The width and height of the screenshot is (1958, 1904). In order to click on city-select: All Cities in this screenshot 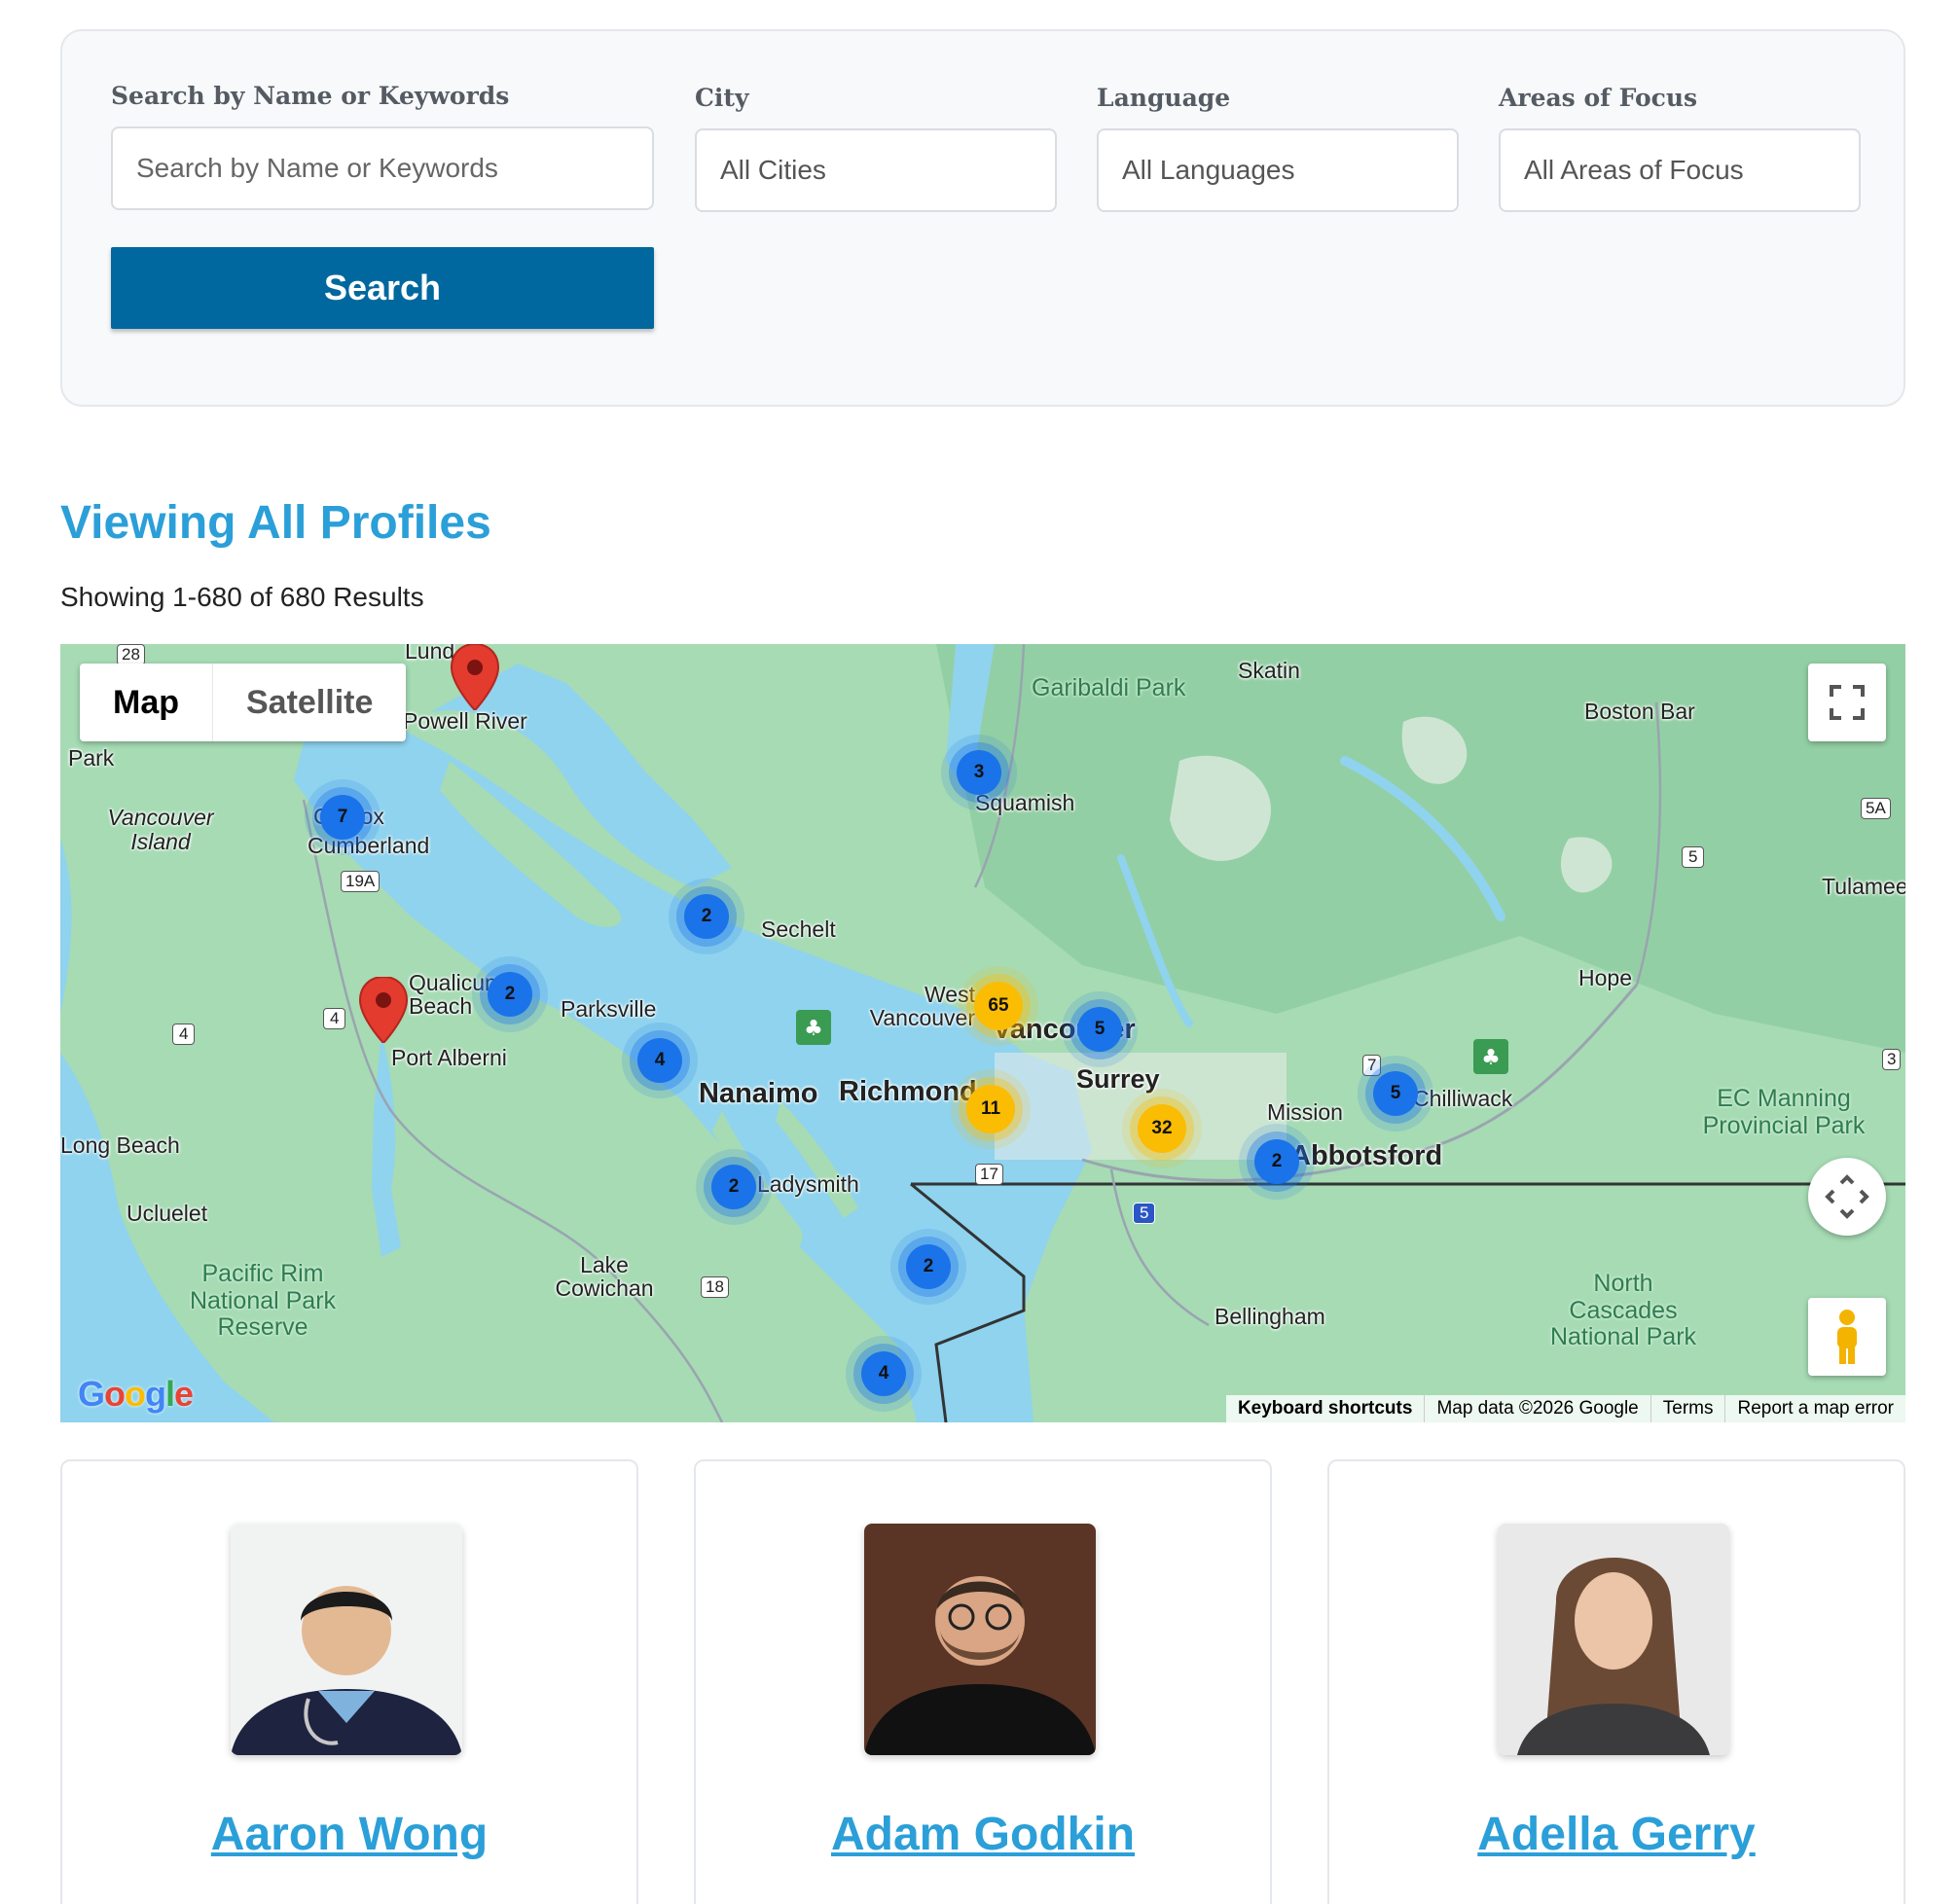, I will do `click(876, 170)`.